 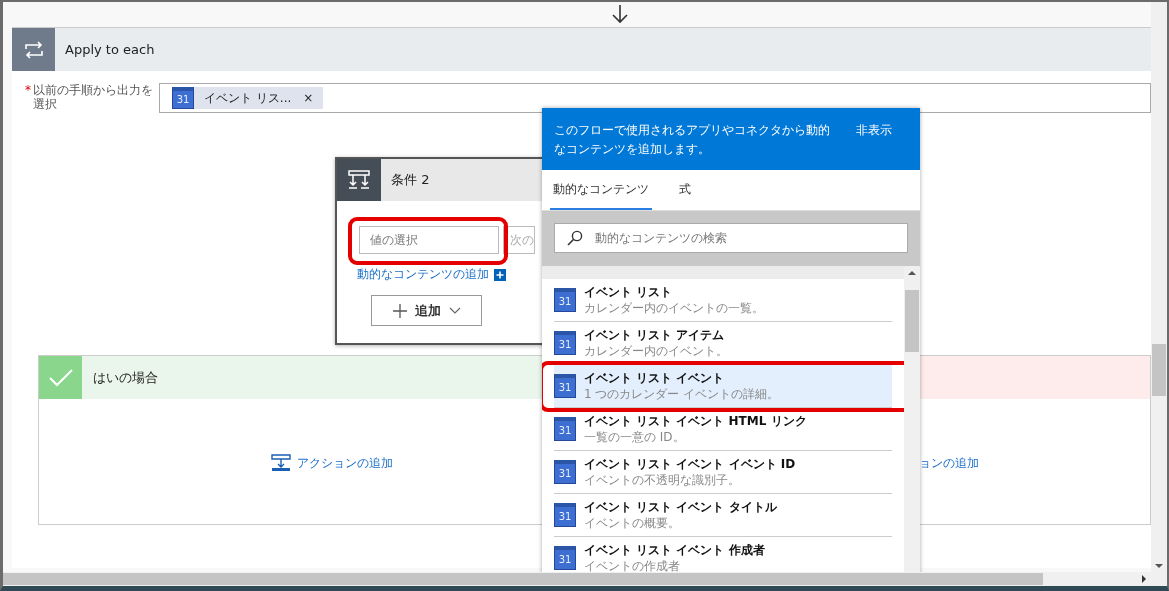 What do you see at coordinates (1144, 579) in the screenshot?
I see `scroll-right-icon` at bounding box center [1144, 579].